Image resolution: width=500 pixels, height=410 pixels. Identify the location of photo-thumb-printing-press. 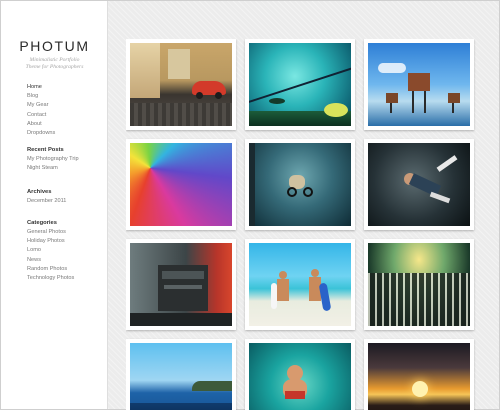
(181, 284).